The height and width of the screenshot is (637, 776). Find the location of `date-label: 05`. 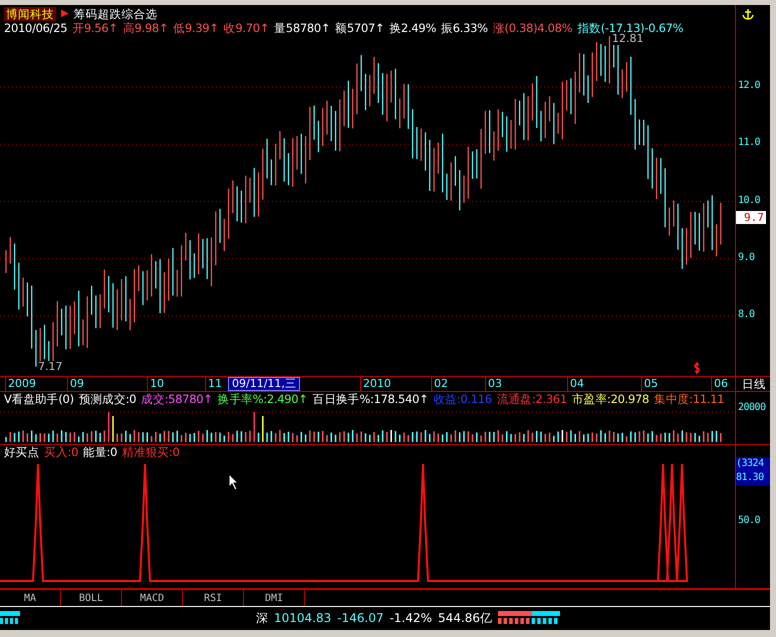

date-label: 05 is located at coordinates (649, 384).